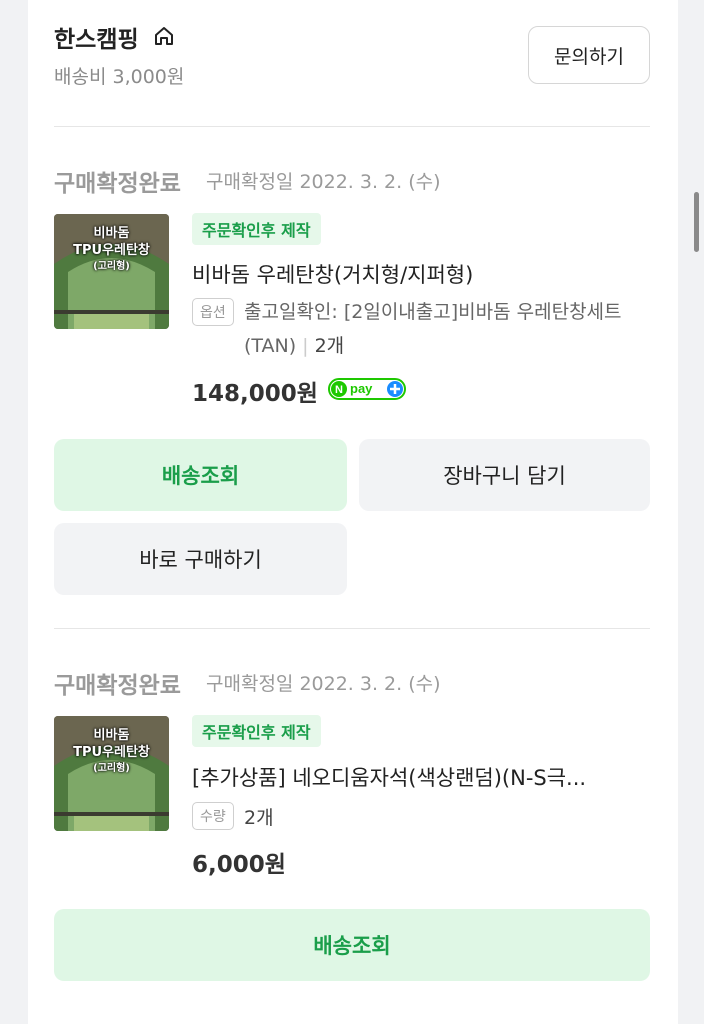  What do you see at coordinates (239, 865) in the screenshot?
I see `product-price: 6,000원` at bounding box center [239, 865].